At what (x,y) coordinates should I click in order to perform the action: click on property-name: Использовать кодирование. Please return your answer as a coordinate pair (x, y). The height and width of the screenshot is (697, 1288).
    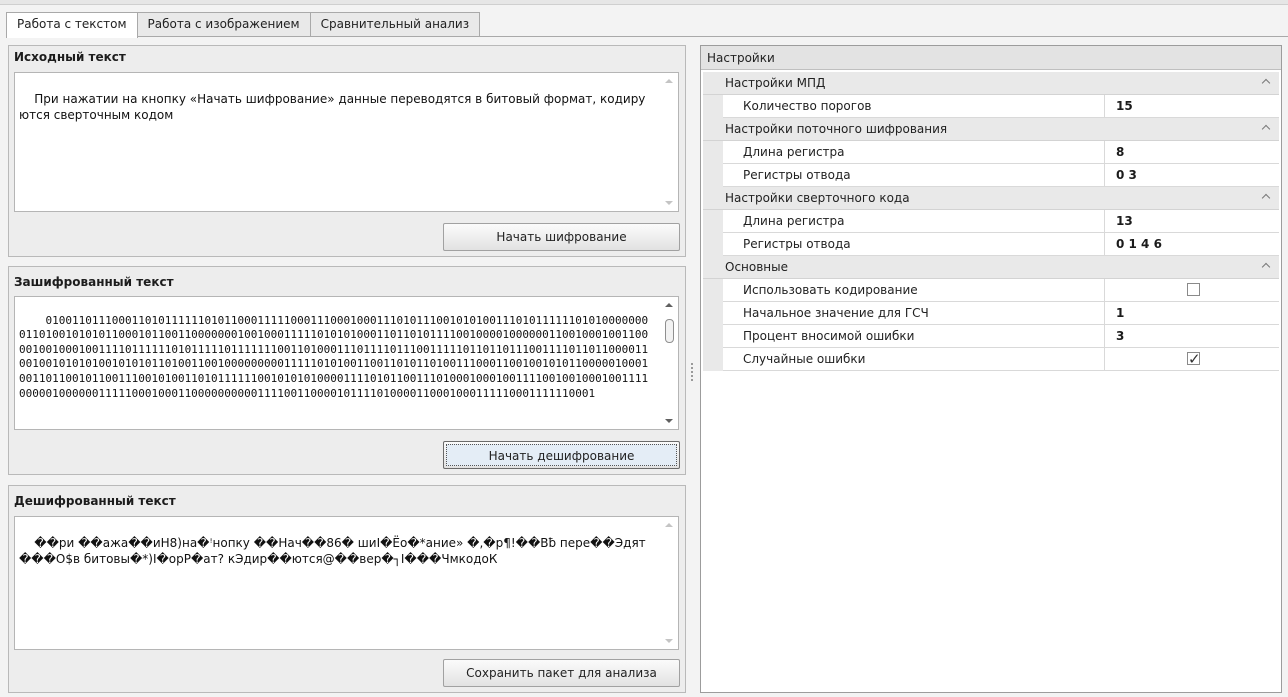
    Looking at the image, I should click on (914, 290).